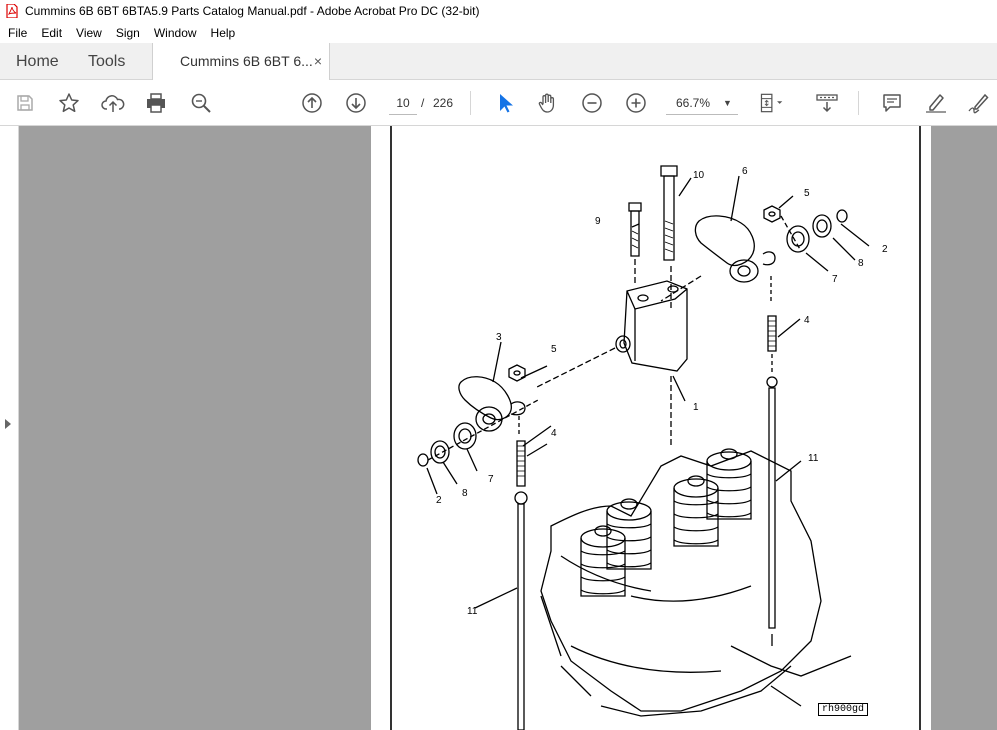 This screenshot has width=997, height=730. Describe the element at coordinates (843, 709) in the screenshot. I see `figure-reference-label: rh900gd` at that location.